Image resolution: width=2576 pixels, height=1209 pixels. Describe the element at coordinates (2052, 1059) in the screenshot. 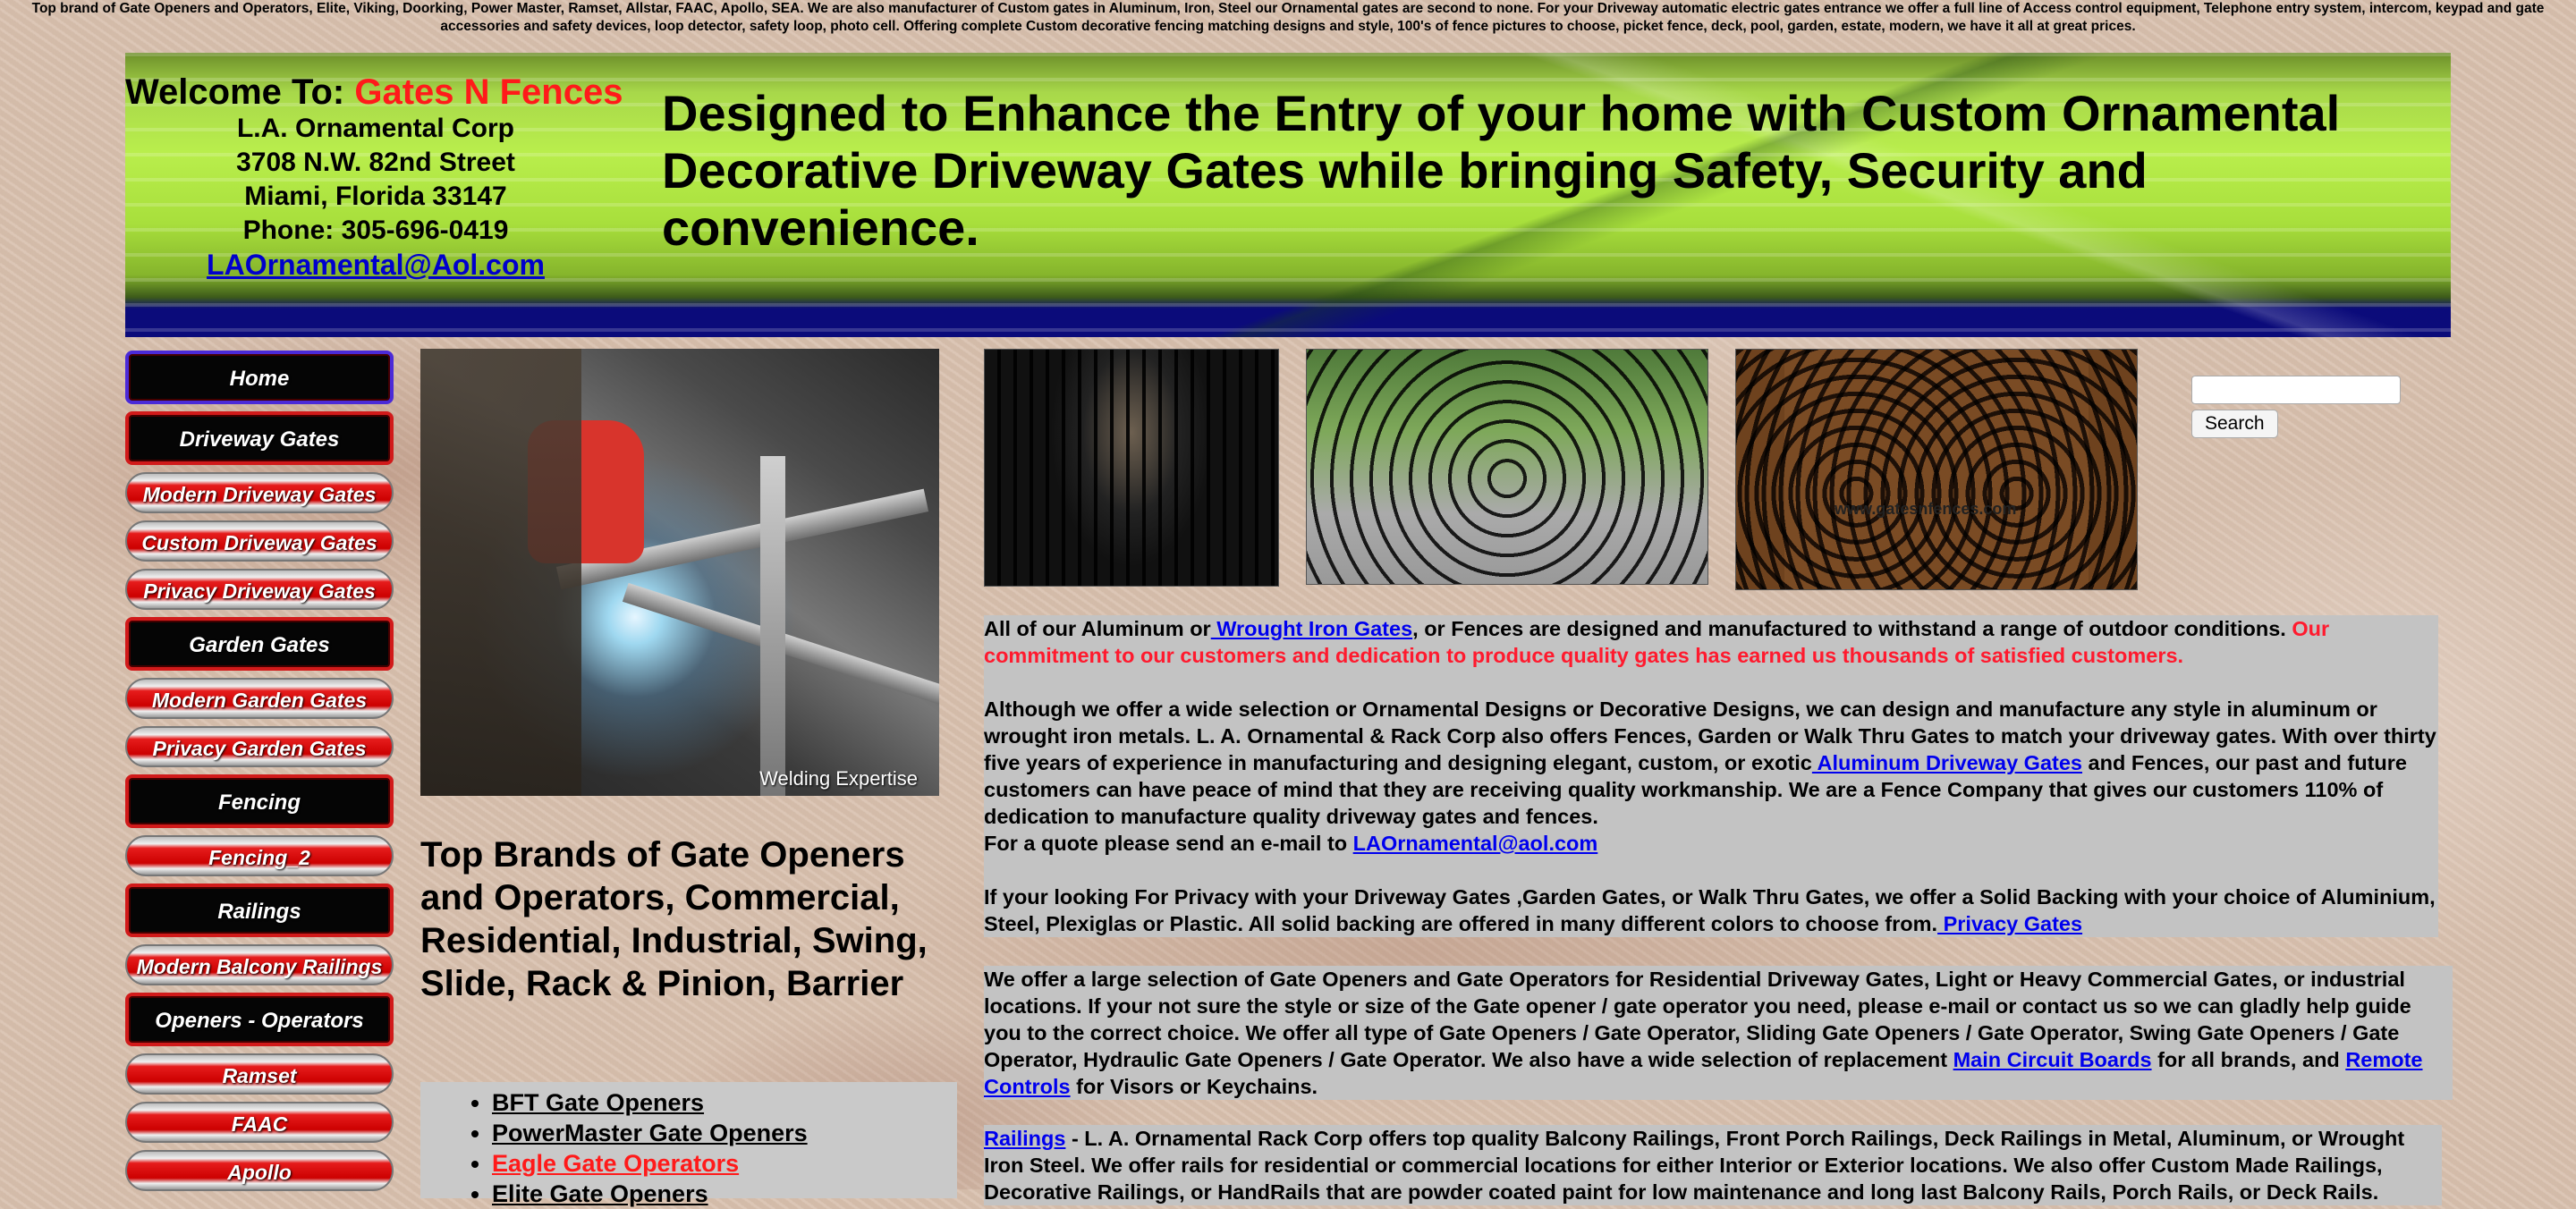

I see `main-circuit-boards-link: Main Circuit Boards` at that location.